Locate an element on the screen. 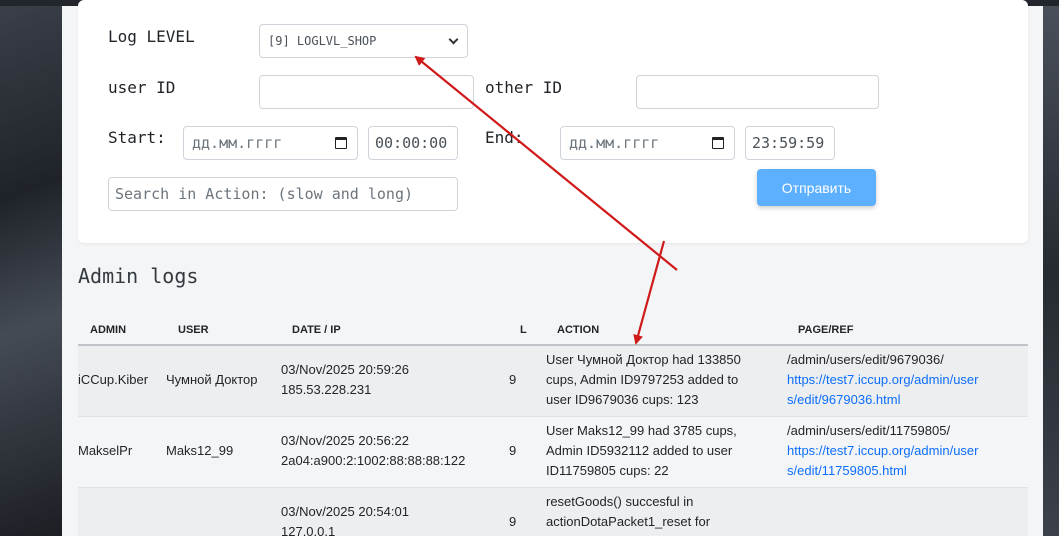 The width and height of the screenshot is (1059, 536). ip-cell: 127.0.0.1 is located at coordinates (308, 530).